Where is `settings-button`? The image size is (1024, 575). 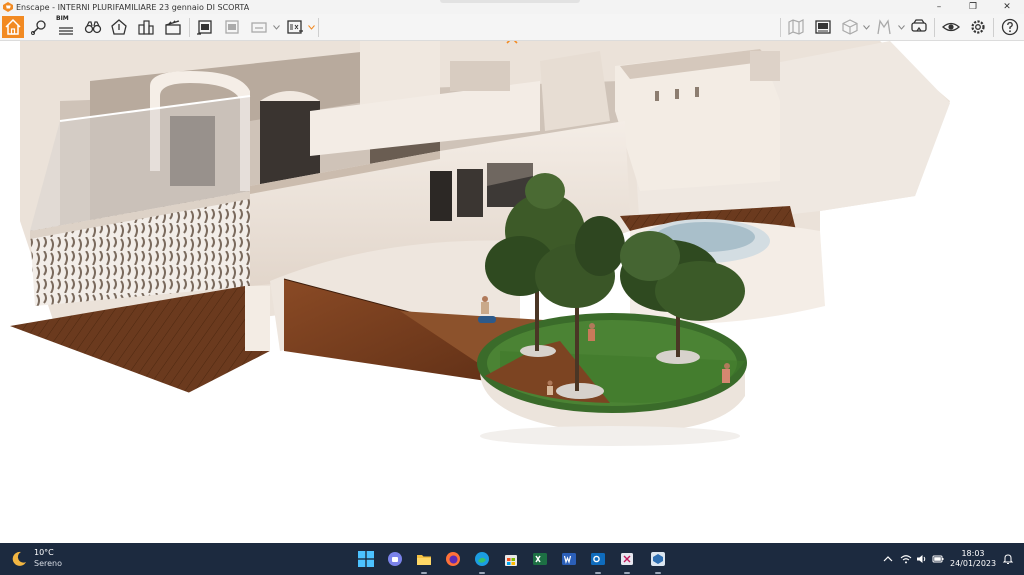 settings-button is located at coordinates (978, 27).